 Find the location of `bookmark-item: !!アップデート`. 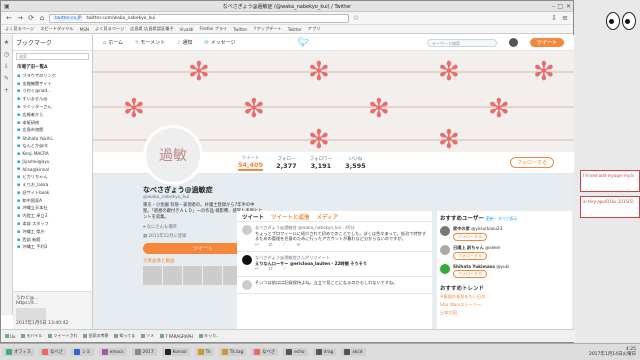

bookmark-item: !!アップデート is located at coordinates (267, 29).